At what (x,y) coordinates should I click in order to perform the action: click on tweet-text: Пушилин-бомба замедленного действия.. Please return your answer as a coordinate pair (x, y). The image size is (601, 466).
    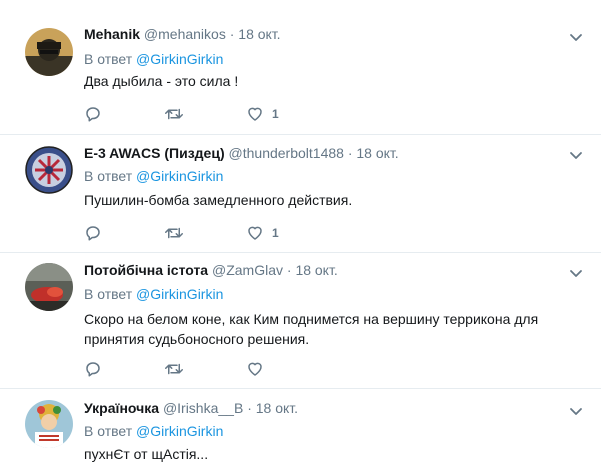
    Looking at the image, I should click on (218, 200).